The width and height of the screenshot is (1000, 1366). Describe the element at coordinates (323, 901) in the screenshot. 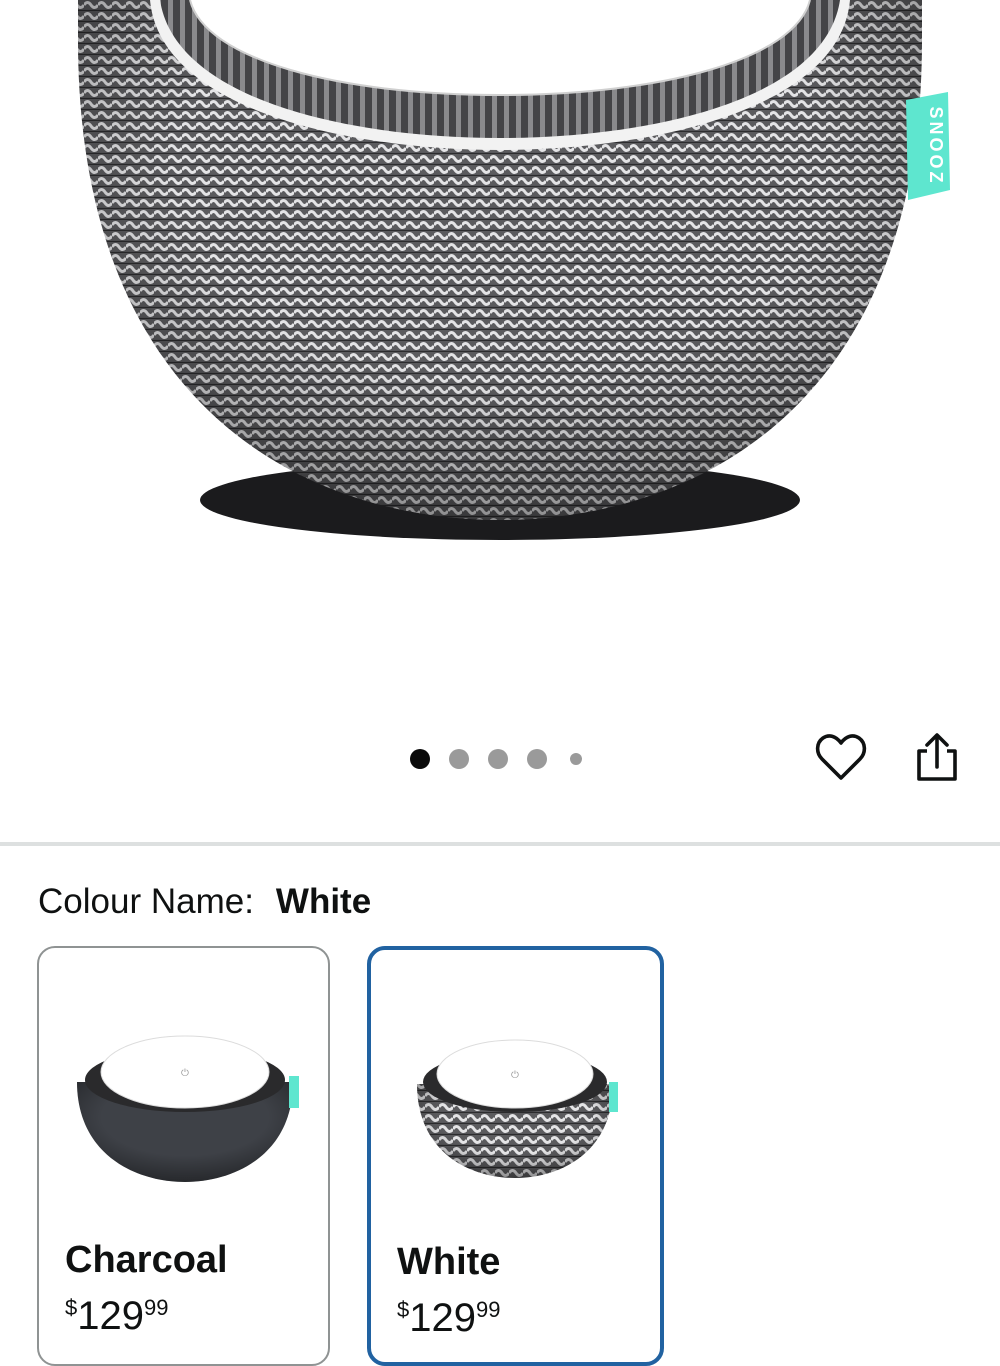

I see `colour-name-value: White` at that location.